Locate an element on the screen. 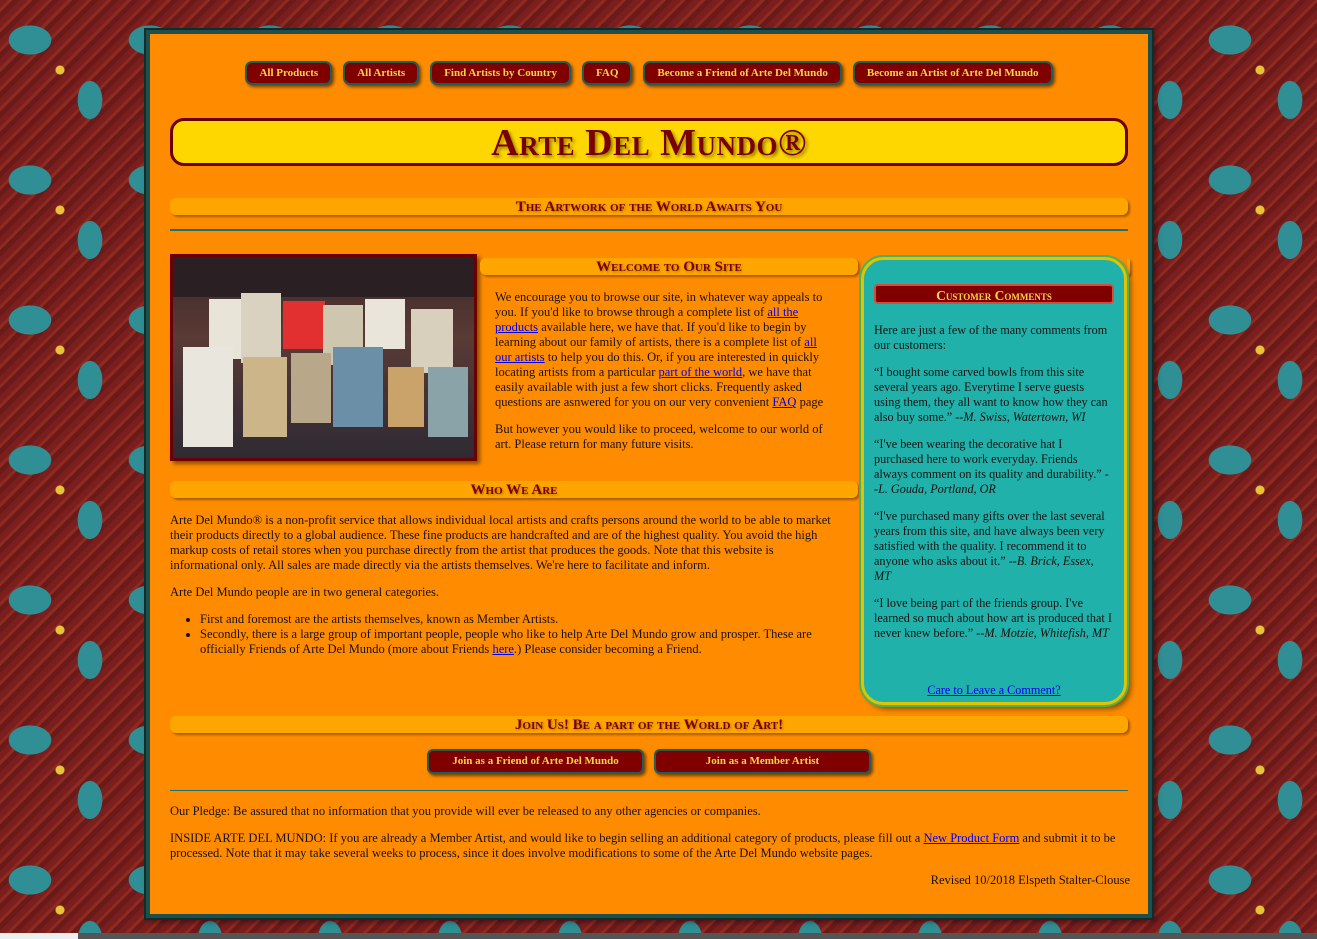 The width and height of the screenshot is (1317, 939). join-bar: Join Us! Be a part of the World of Art! is located at coordinates (649, 724).